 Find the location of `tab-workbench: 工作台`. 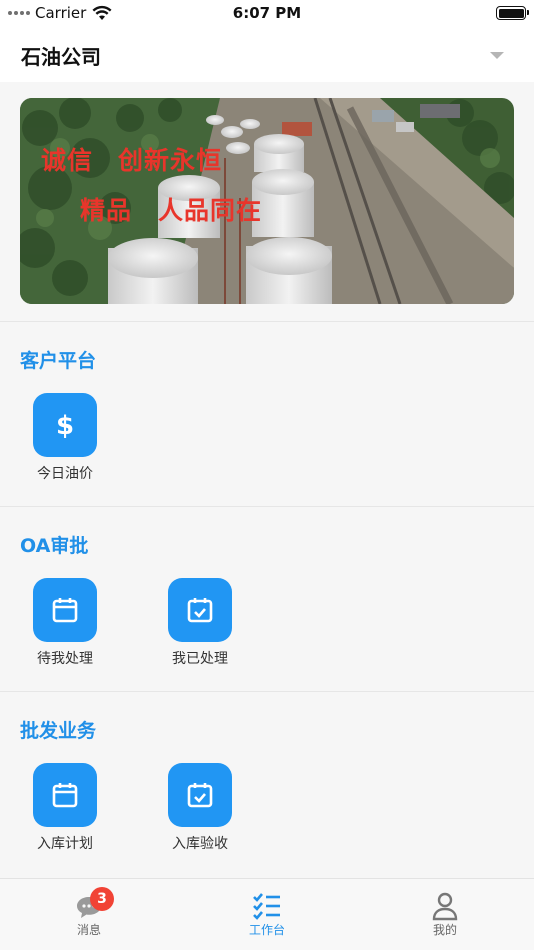

tab-workbench: 工作台 is located at coordinates (267, 914).